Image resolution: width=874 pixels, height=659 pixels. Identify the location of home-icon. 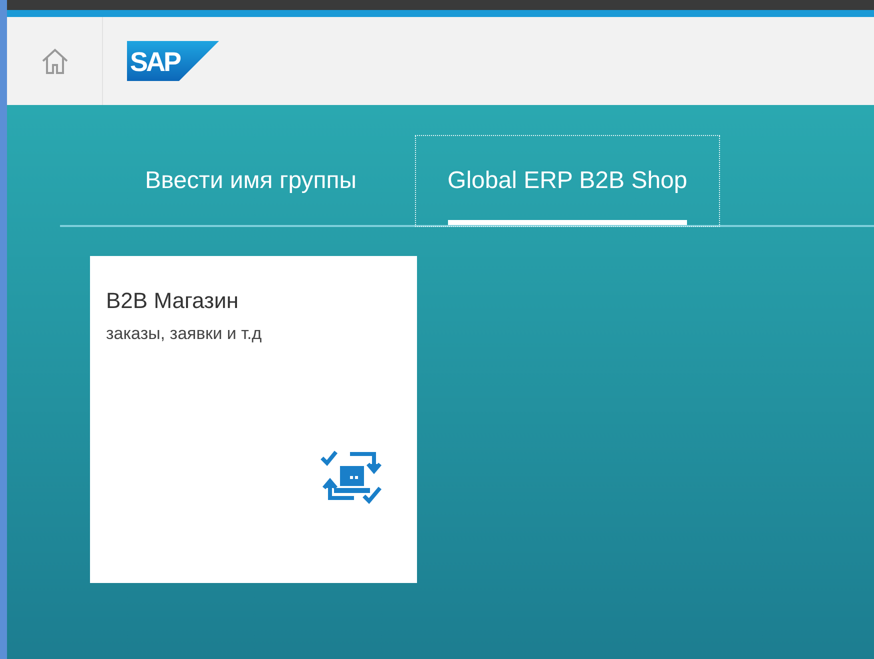
(55, 61).